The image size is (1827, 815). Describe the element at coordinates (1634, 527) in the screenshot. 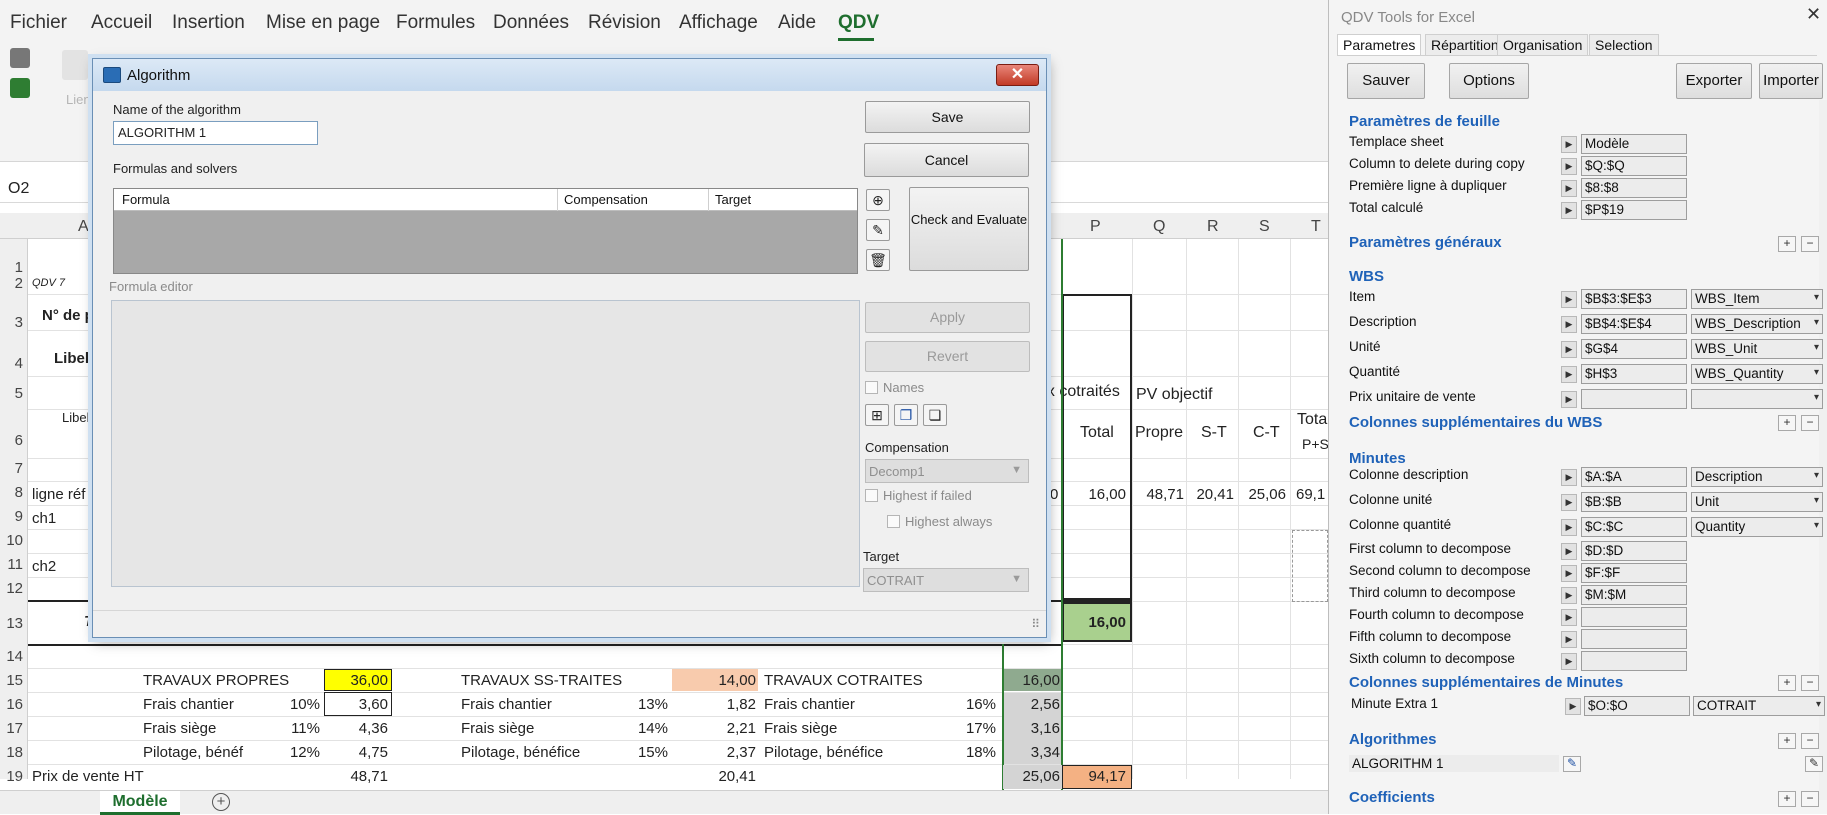

I see `minutes-value: $C:$C` at that location.